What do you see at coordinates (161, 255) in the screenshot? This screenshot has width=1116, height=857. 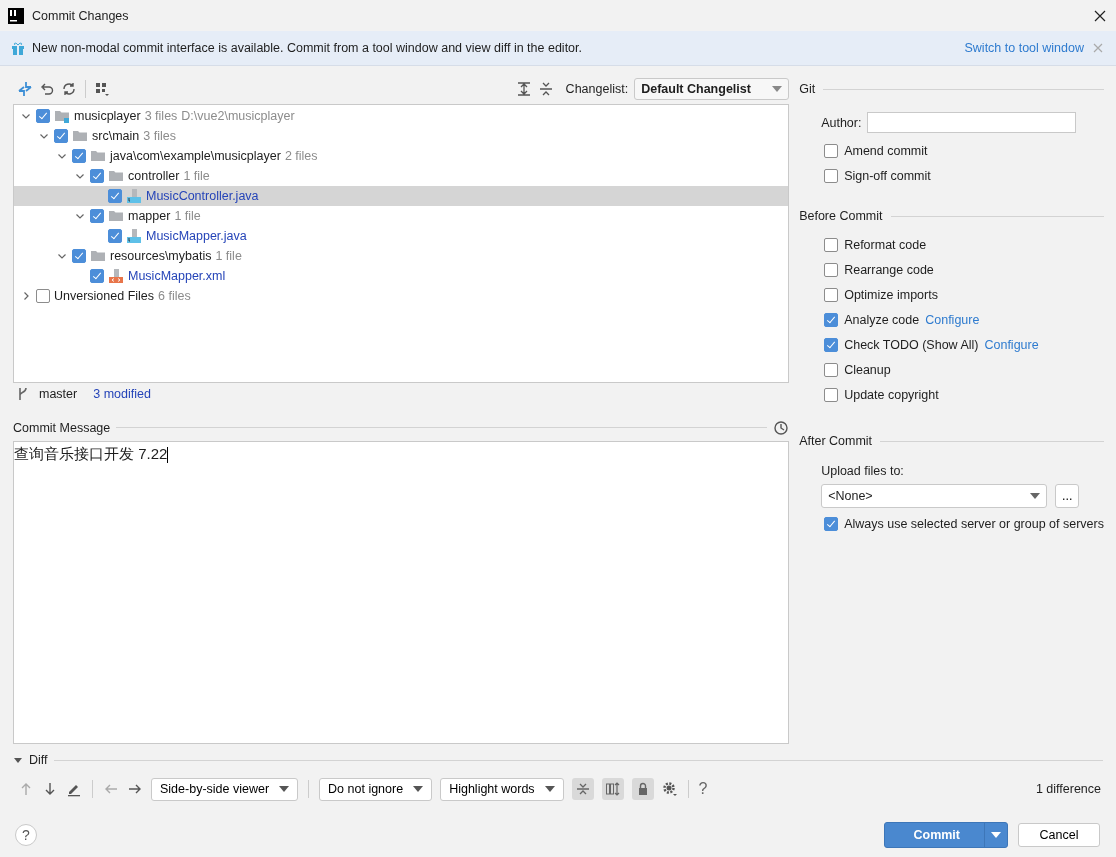 I see `tree-item-label: resources\mybatis` at bounding box center [161, 255].